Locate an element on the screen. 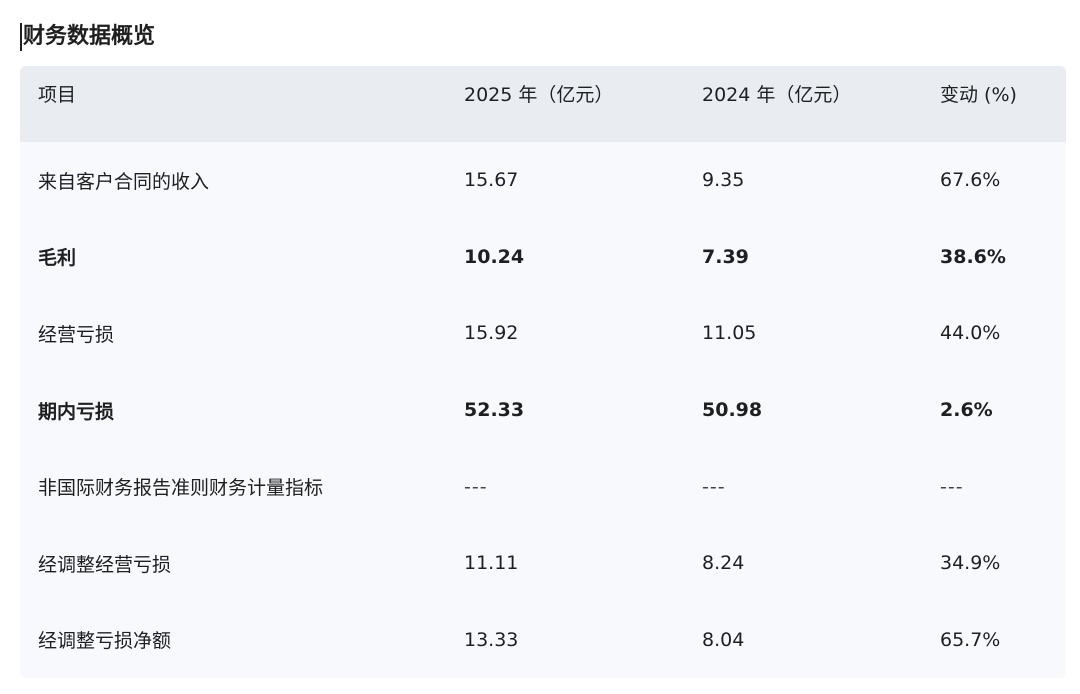 The image size is (1080, 694). cell-item: 非国际财务报告准则财务计量指标 is located at coordinates (181, 488).